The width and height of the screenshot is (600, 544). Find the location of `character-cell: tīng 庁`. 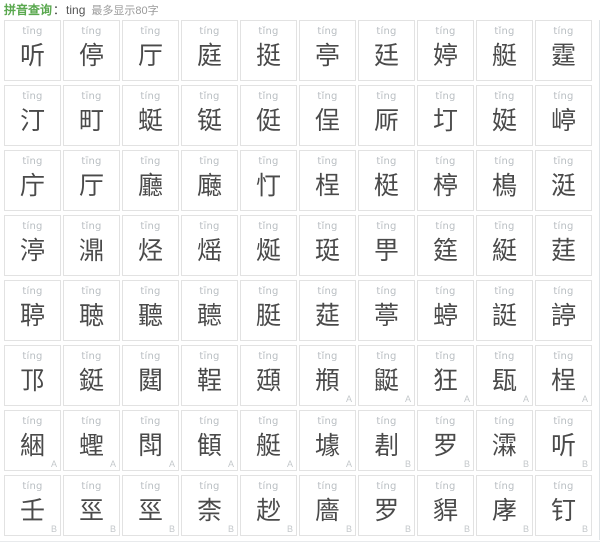

character-cell: tīng 庁 is located at coordinates (32, 180).